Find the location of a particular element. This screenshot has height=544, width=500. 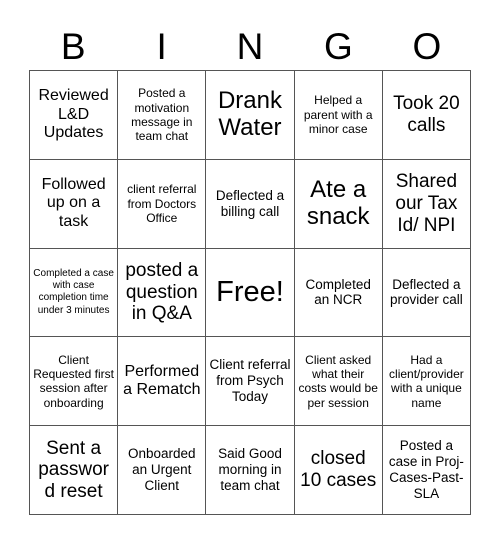

bingo-cell-text: Took 20 calls is located at coordinates (426, 114).